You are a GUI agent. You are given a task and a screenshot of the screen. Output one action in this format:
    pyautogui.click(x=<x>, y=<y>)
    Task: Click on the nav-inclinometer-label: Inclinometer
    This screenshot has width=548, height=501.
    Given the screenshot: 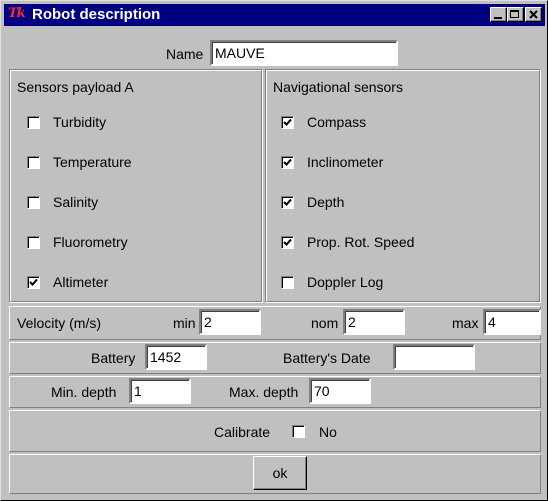 What is the action you would take?
    pyautogui.click(x=345, y=162)
    